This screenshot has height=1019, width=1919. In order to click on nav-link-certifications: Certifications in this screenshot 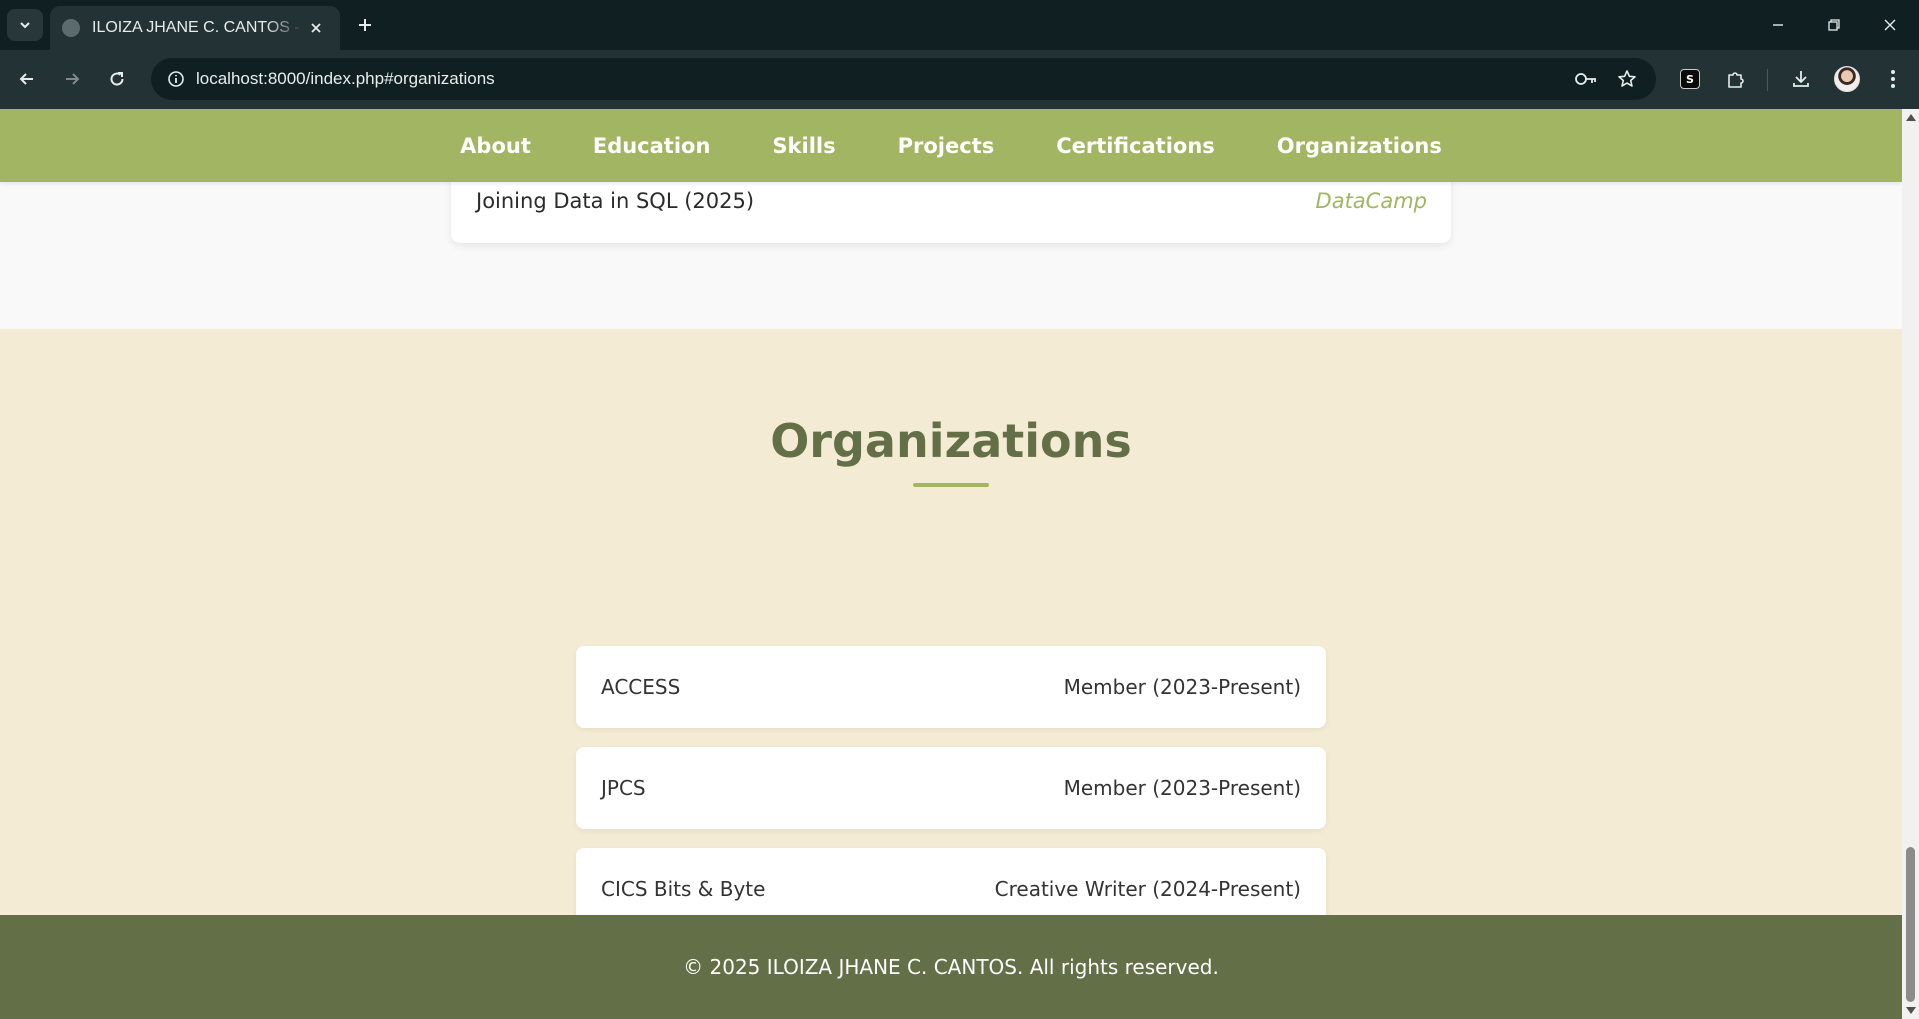, I will do `click(1135, 146)`.